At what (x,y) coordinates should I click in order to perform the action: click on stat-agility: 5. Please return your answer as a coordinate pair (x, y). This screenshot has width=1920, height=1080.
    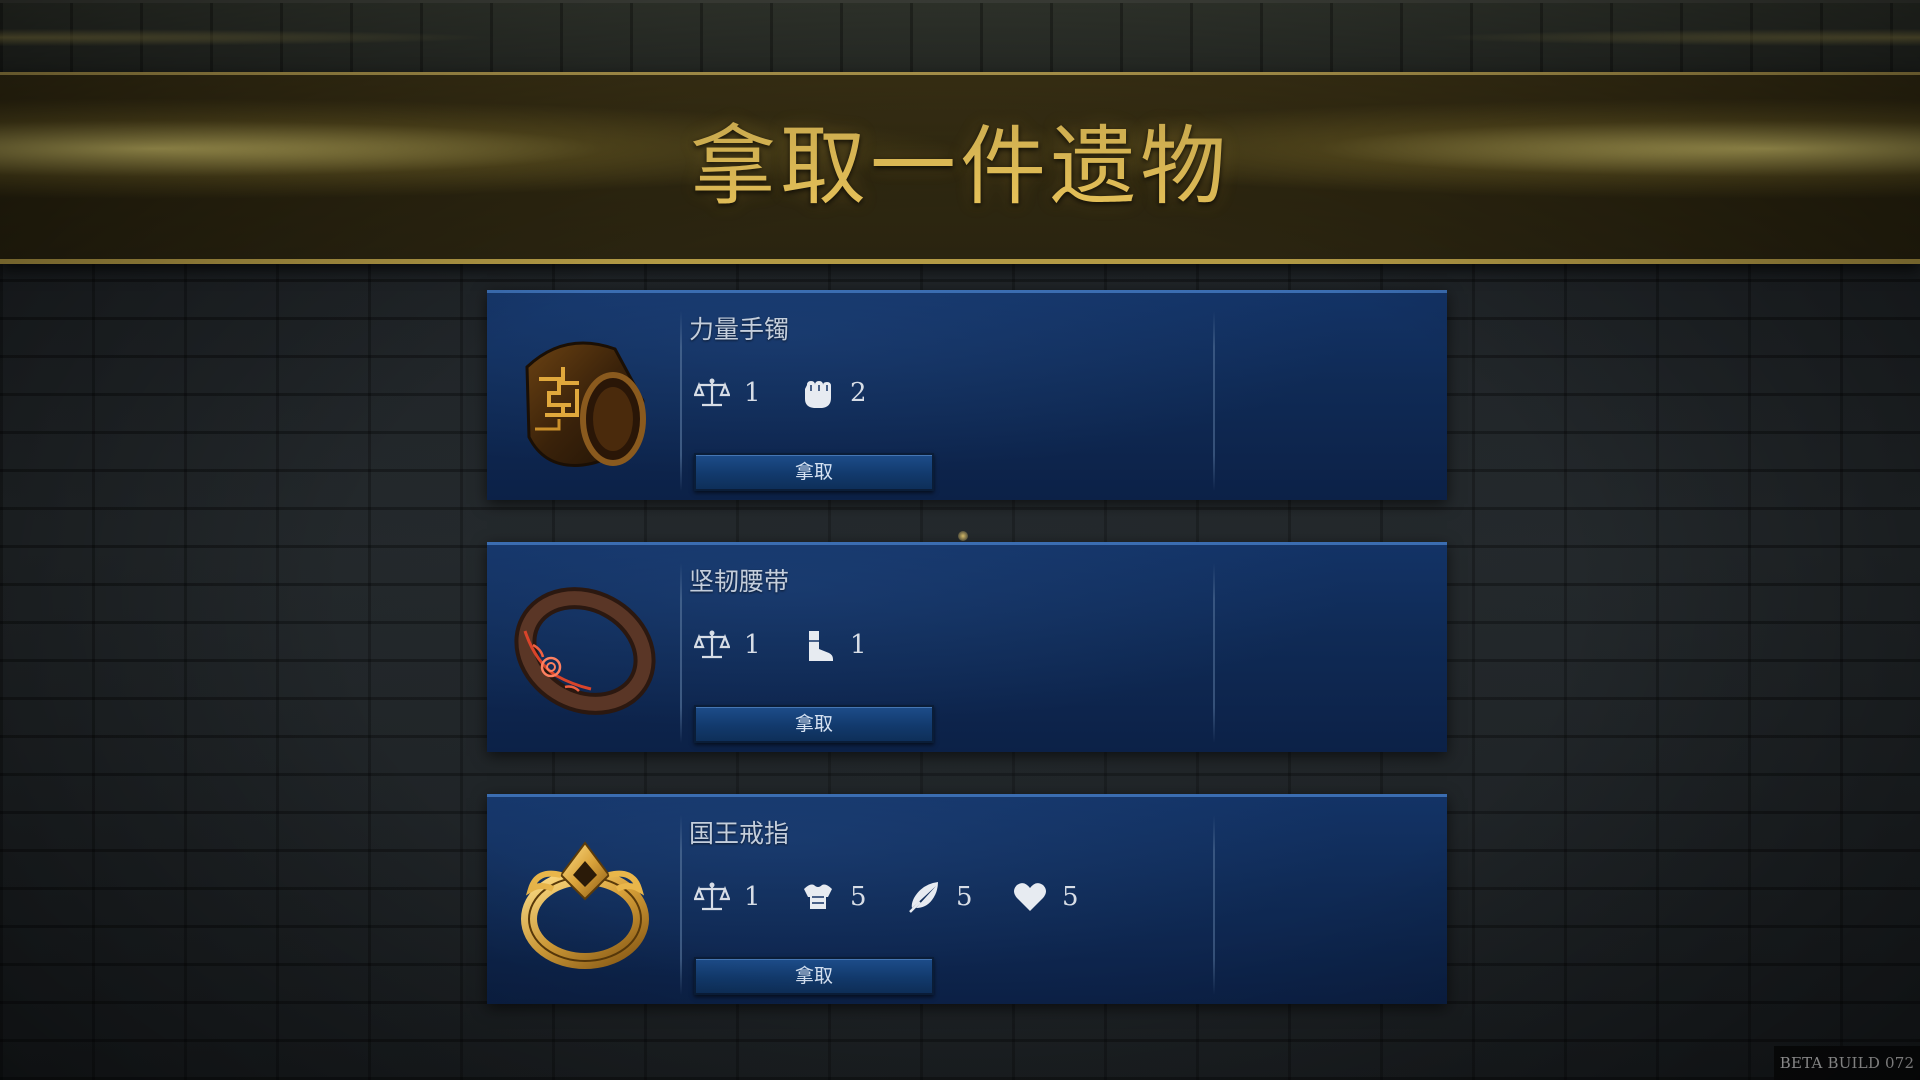
    Looking at the image, I should click on (959, 897).